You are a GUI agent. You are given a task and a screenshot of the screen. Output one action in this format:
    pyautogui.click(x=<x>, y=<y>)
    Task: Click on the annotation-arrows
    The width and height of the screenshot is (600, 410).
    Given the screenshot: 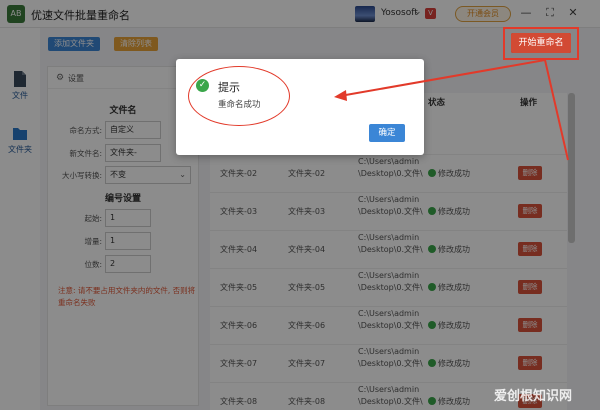 What is the action you would take?
    pyautogui.click(x=451, y=110)
    